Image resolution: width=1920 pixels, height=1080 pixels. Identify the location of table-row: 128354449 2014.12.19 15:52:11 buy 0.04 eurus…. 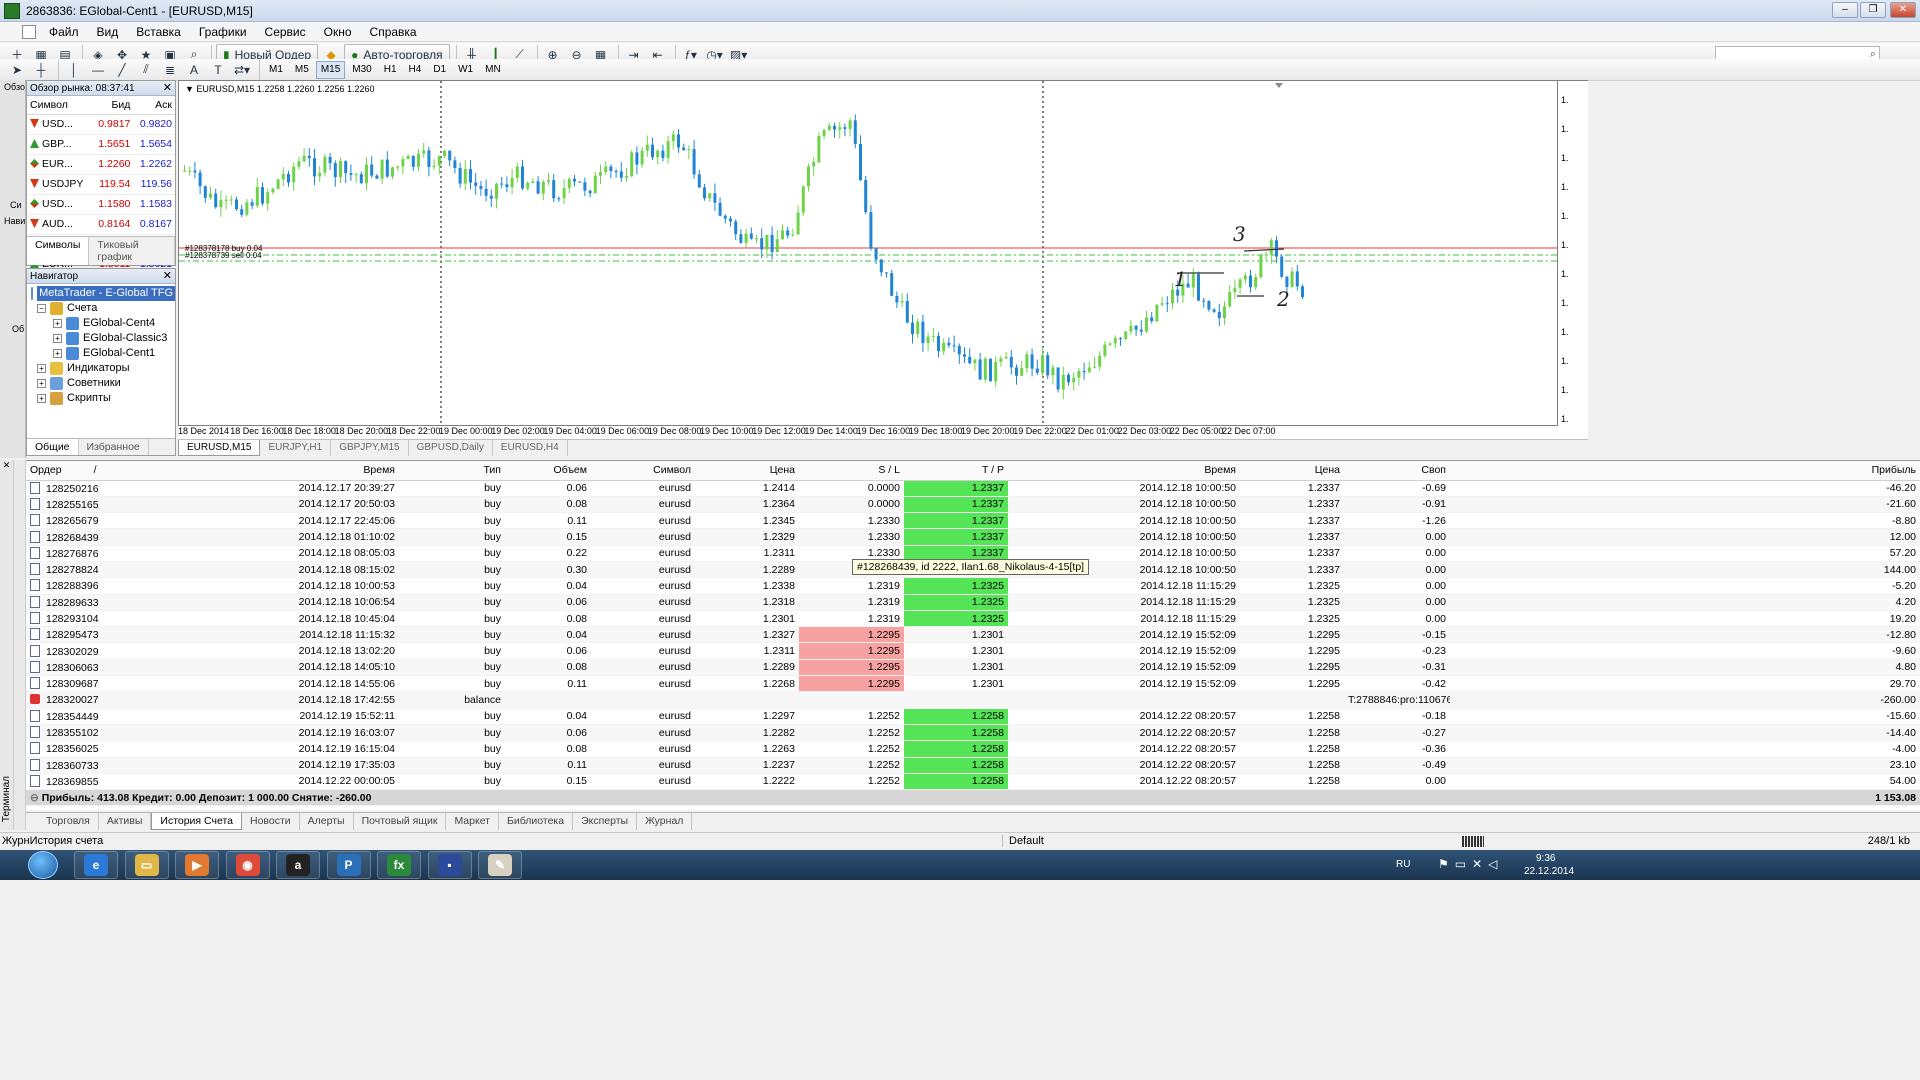
(973, 716).